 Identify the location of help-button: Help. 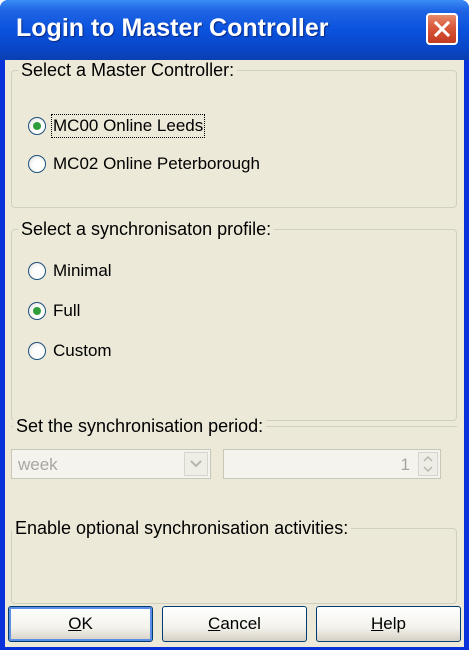
(388, 624).